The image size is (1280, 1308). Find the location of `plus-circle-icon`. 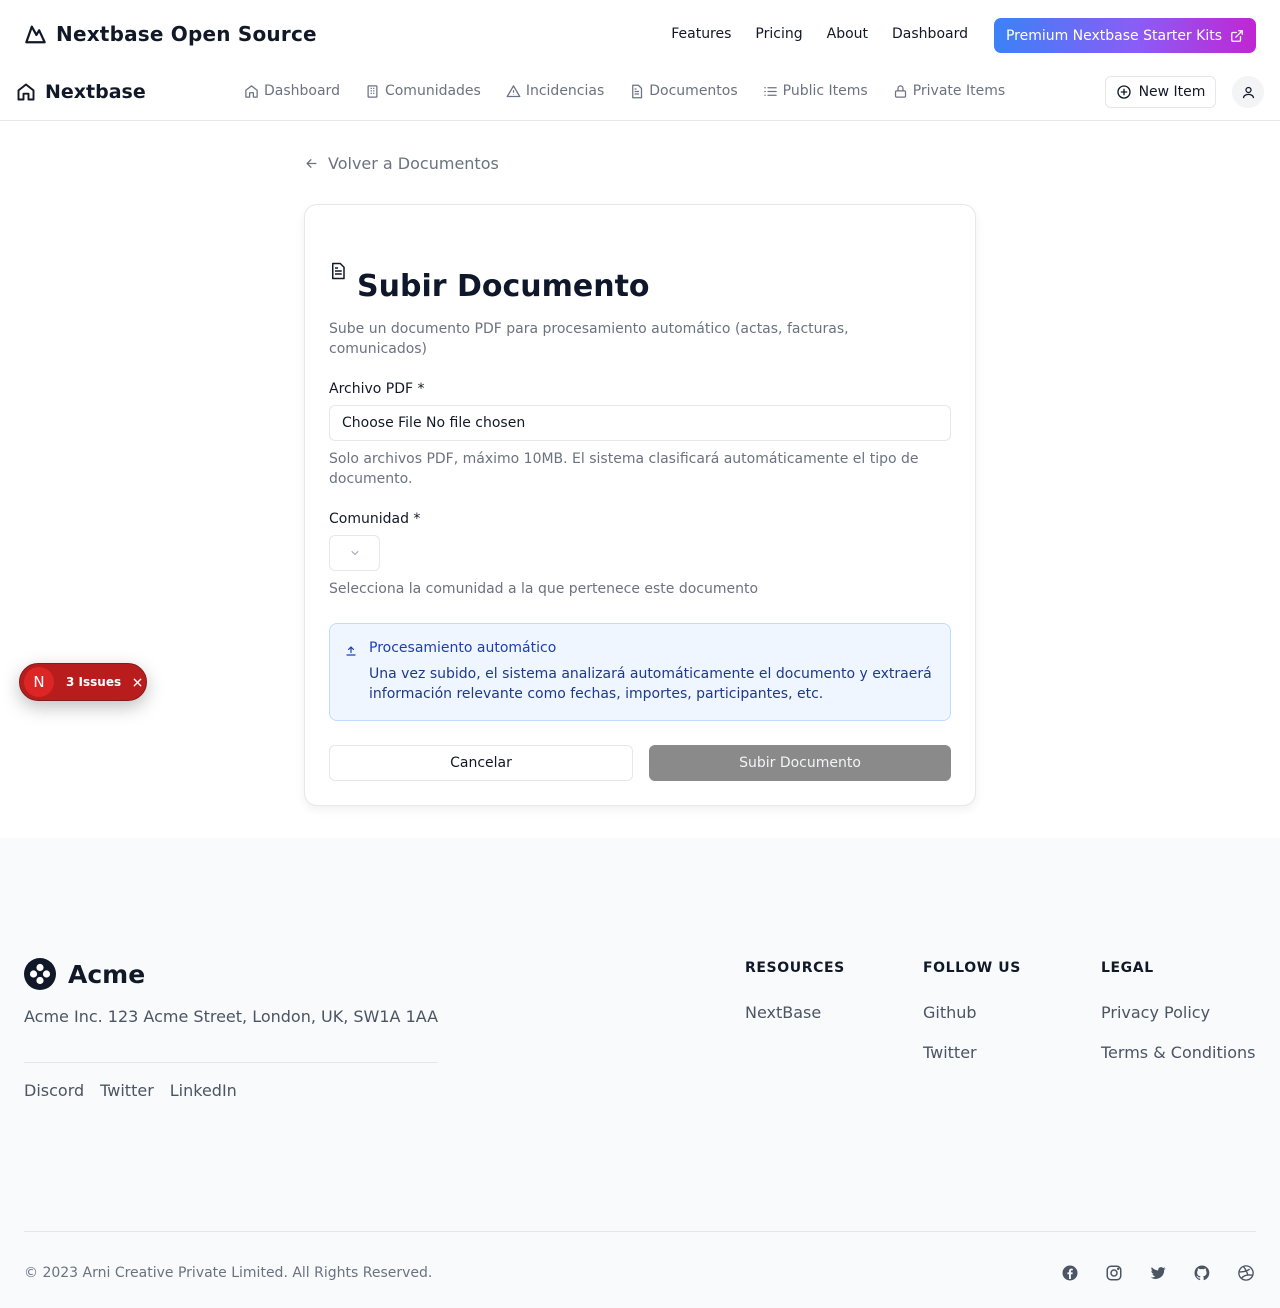

plus-circle-icon is located at coordinates (1124, 92).